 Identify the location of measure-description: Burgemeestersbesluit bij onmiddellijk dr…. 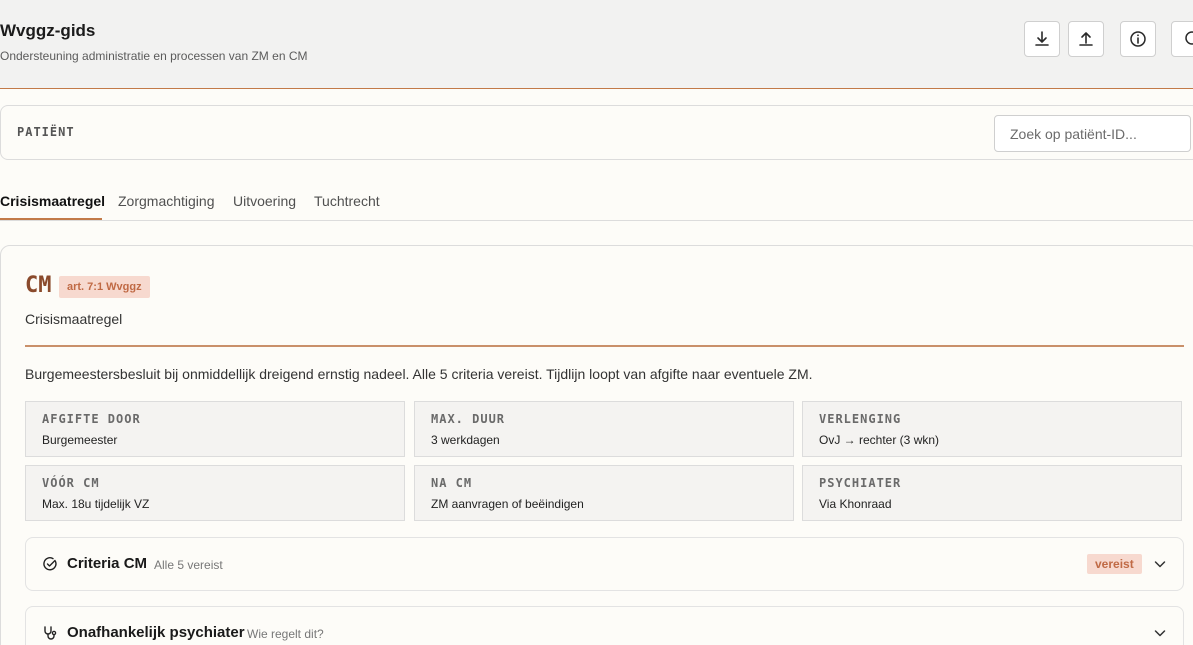
(419, 374).